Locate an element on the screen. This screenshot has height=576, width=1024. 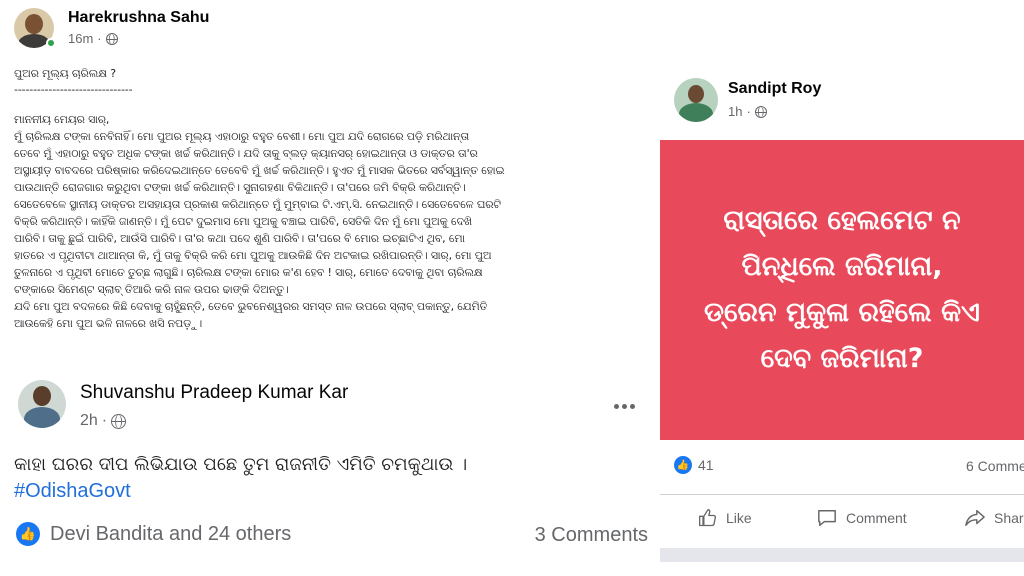
post-meta: 16m · is located at coordinates (138, 38).